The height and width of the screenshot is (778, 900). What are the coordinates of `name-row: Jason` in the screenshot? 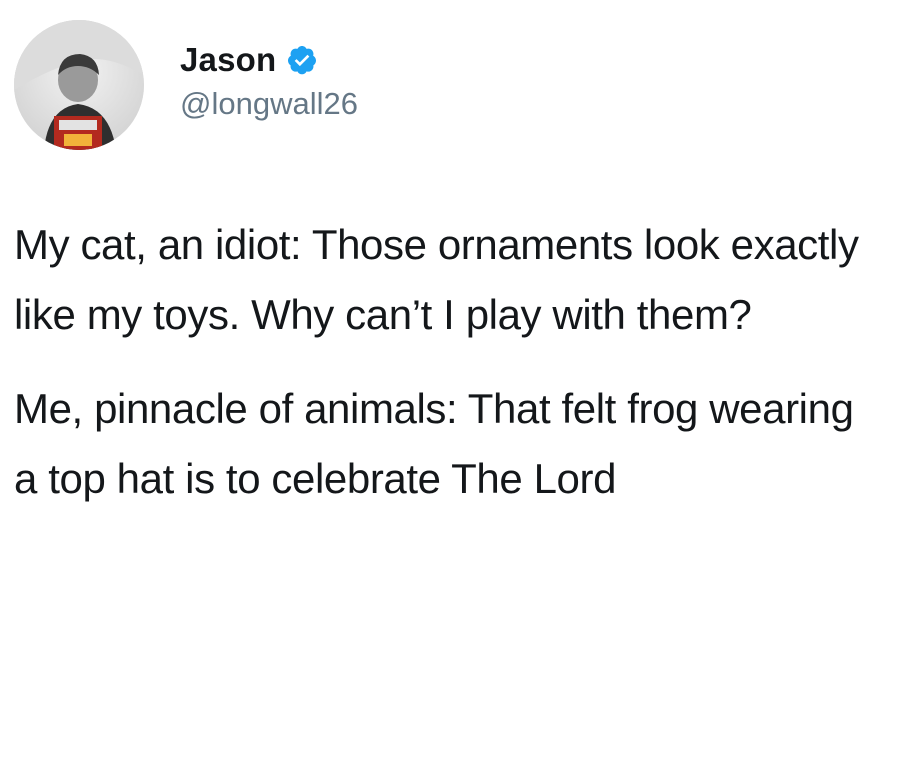 It's located at (269, 60).